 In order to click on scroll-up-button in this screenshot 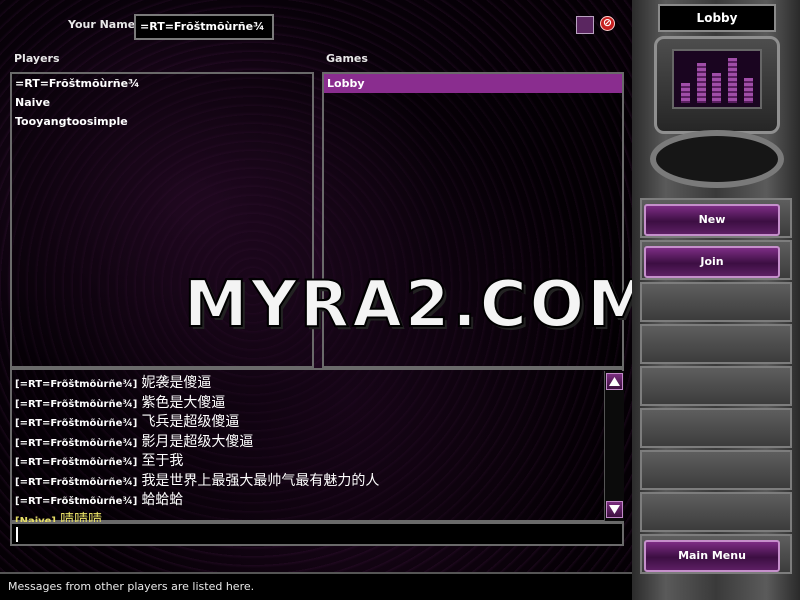, I will do `click(614, 381)`.